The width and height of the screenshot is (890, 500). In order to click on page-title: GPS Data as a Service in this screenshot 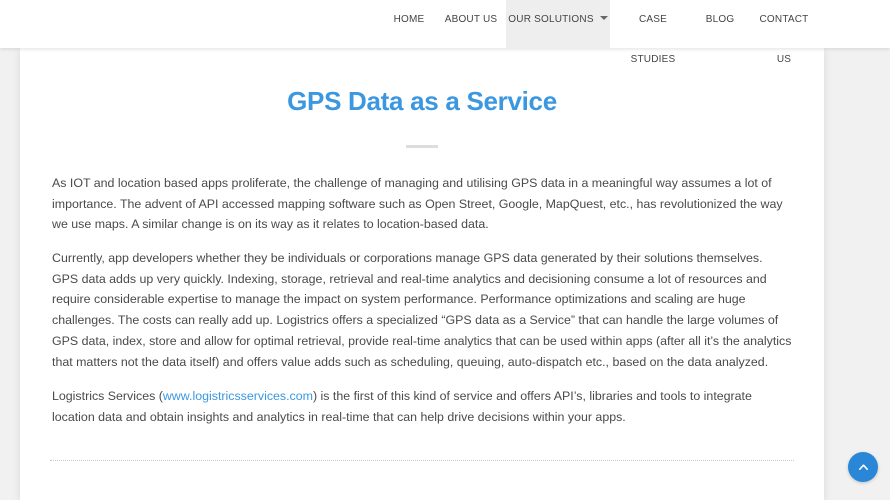, I will do `click(422, 101)`.